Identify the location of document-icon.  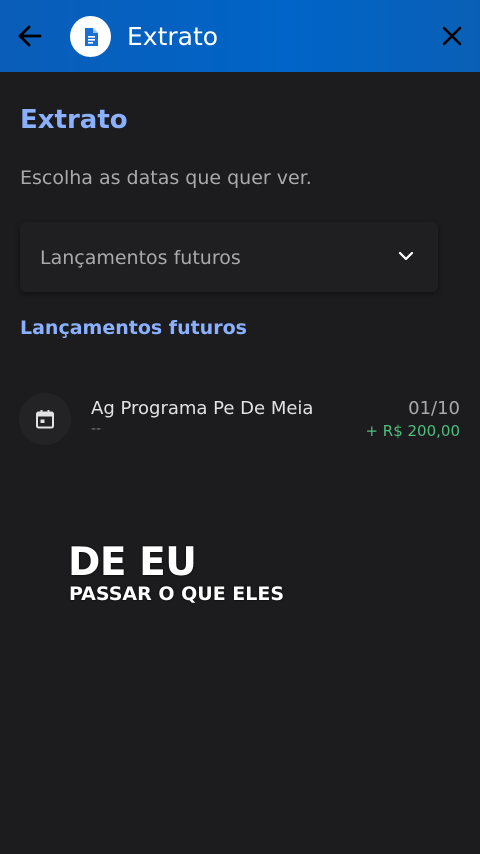
(90, 36).